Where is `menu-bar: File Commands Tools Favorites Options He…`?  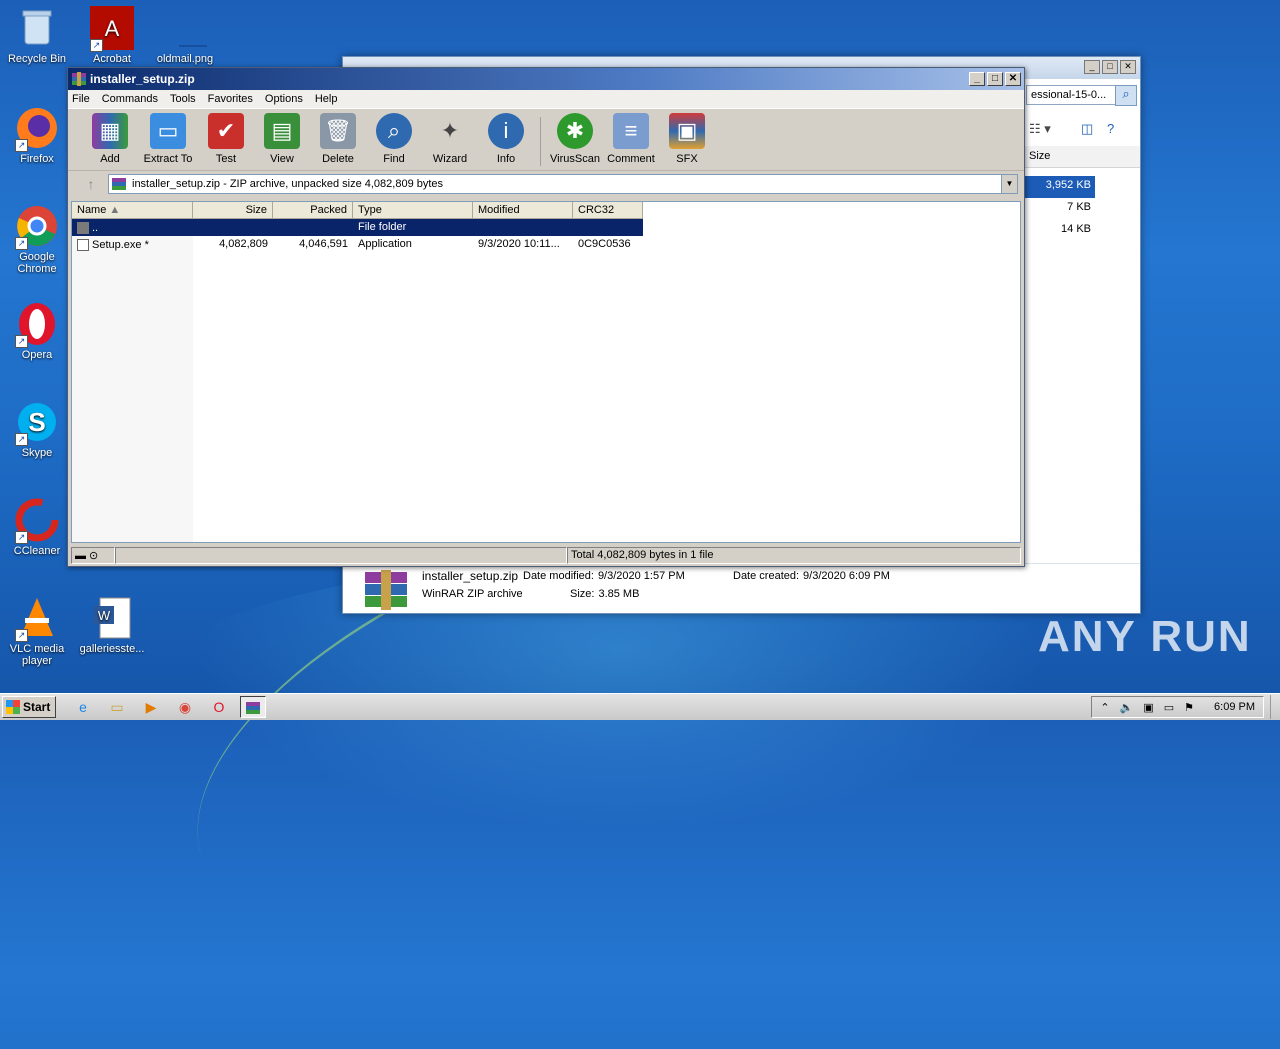 menu-bar: File Commands Tools Favorites Options He… is located at coordinates (546, 99).